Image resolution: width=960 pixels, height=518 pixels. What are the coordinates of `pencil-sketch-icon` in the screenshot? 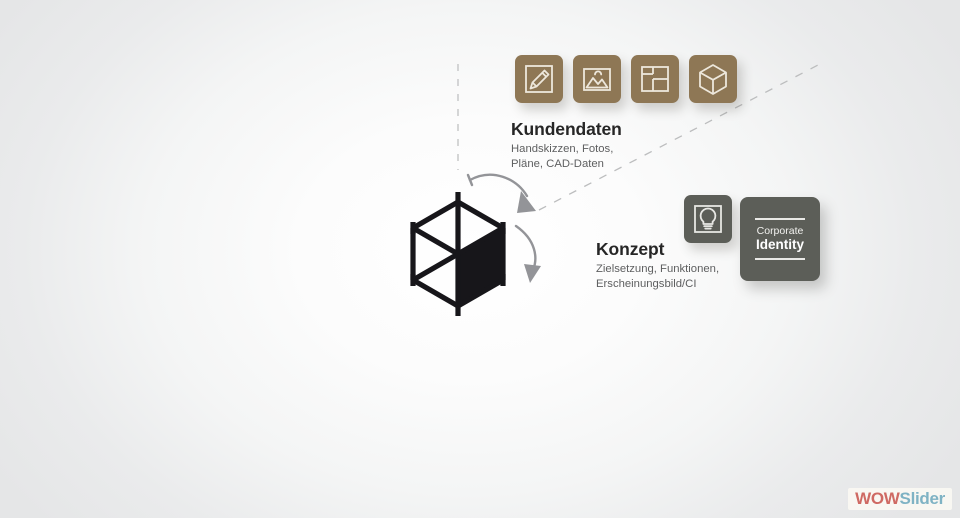 It's located at (539, 79).